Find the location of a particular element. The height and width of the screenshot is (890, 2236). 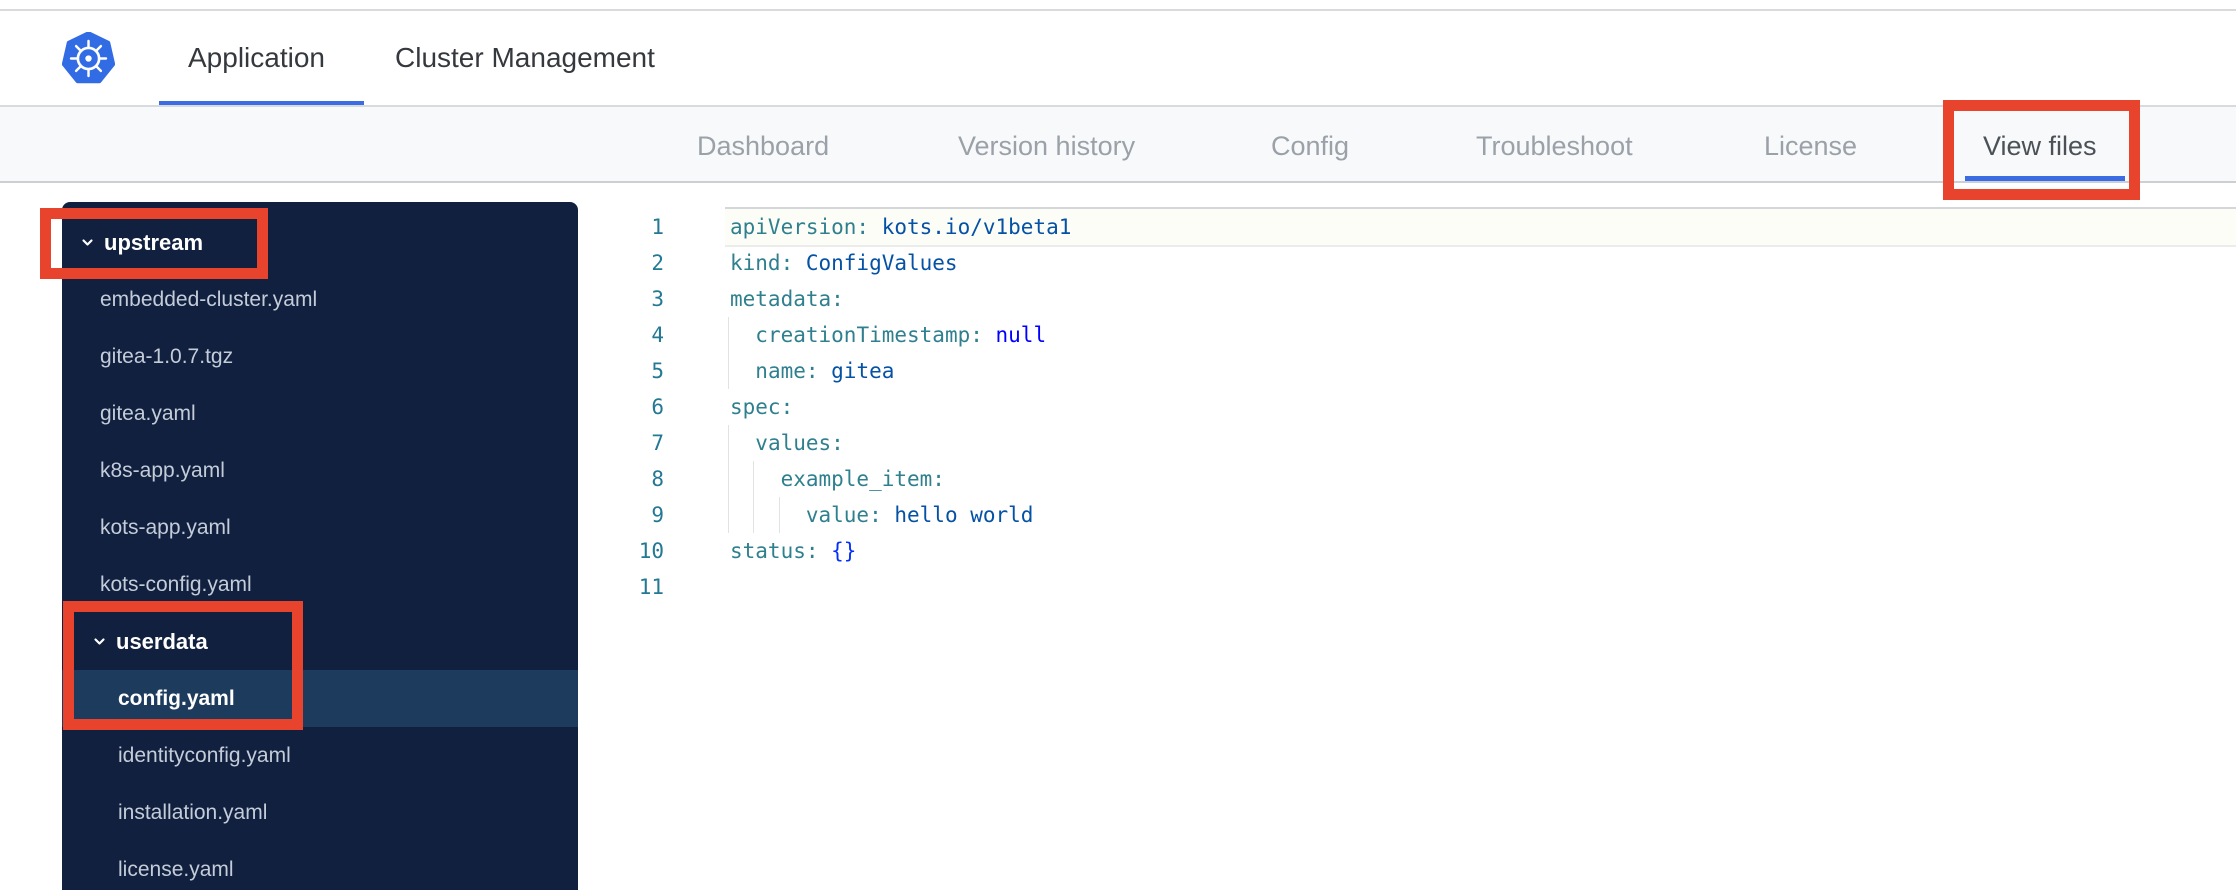

tree-item-label: upstream is located at coordinates (154, 242).